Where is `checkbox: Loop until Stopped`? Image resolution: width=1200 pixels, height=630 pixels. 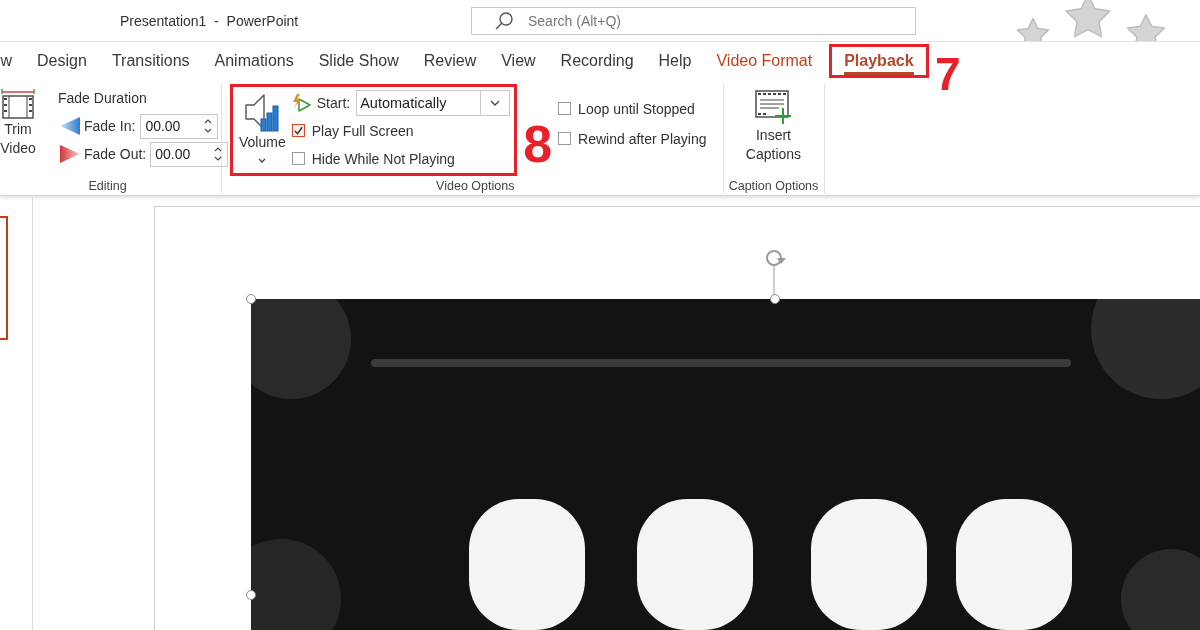 checkbox: Loop until Stopped is located at coordinates (632, 108).